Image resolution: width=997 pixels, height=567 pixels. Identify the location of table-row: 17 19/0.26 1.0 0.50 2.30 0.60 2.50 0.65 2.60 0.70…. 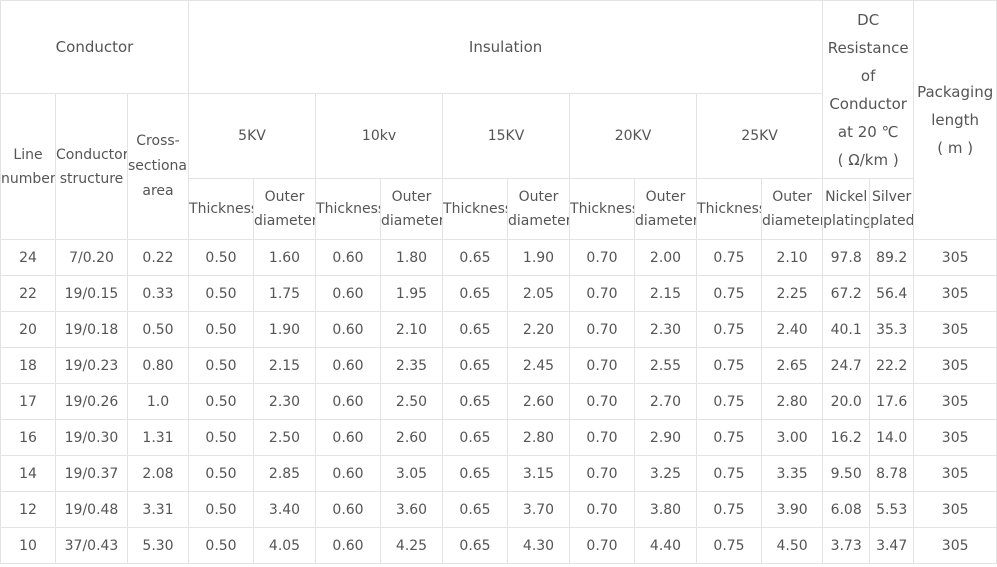
(498, 401).